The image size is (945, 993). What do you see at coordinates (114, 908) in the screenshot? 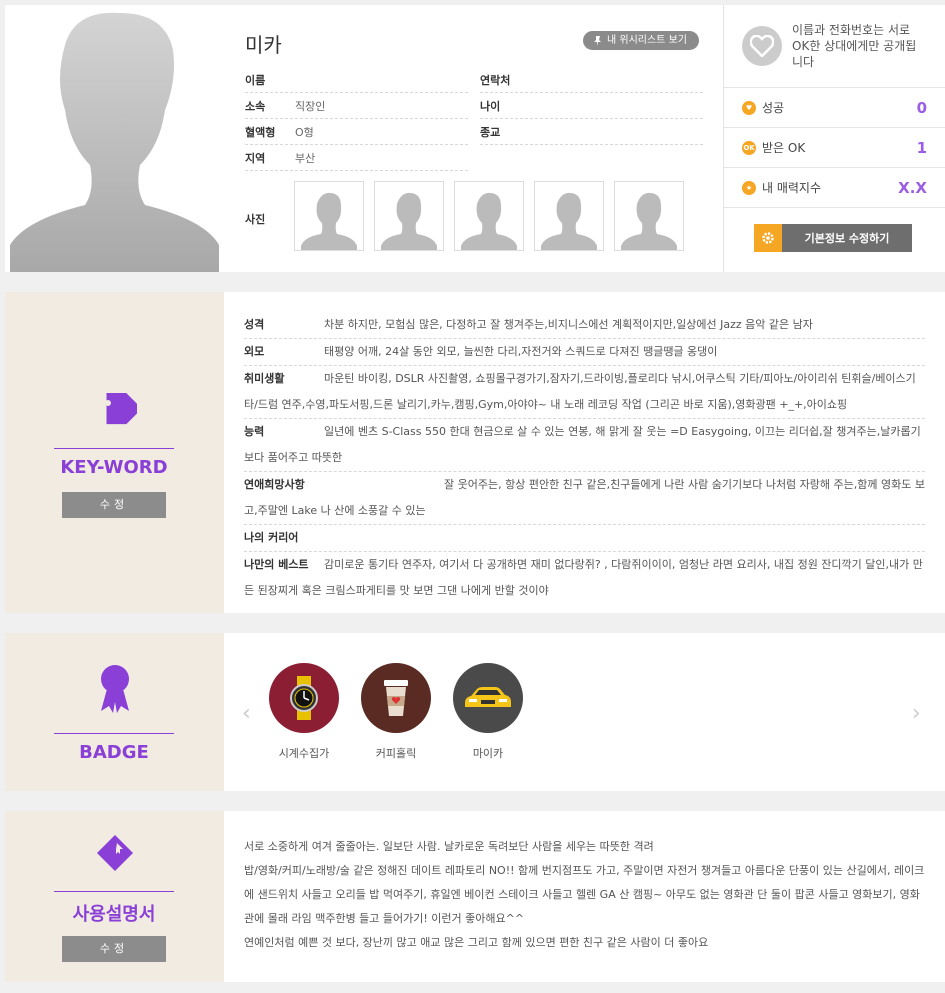
I see `manual-title: 사용설명서` at bounding box center [114, 908].